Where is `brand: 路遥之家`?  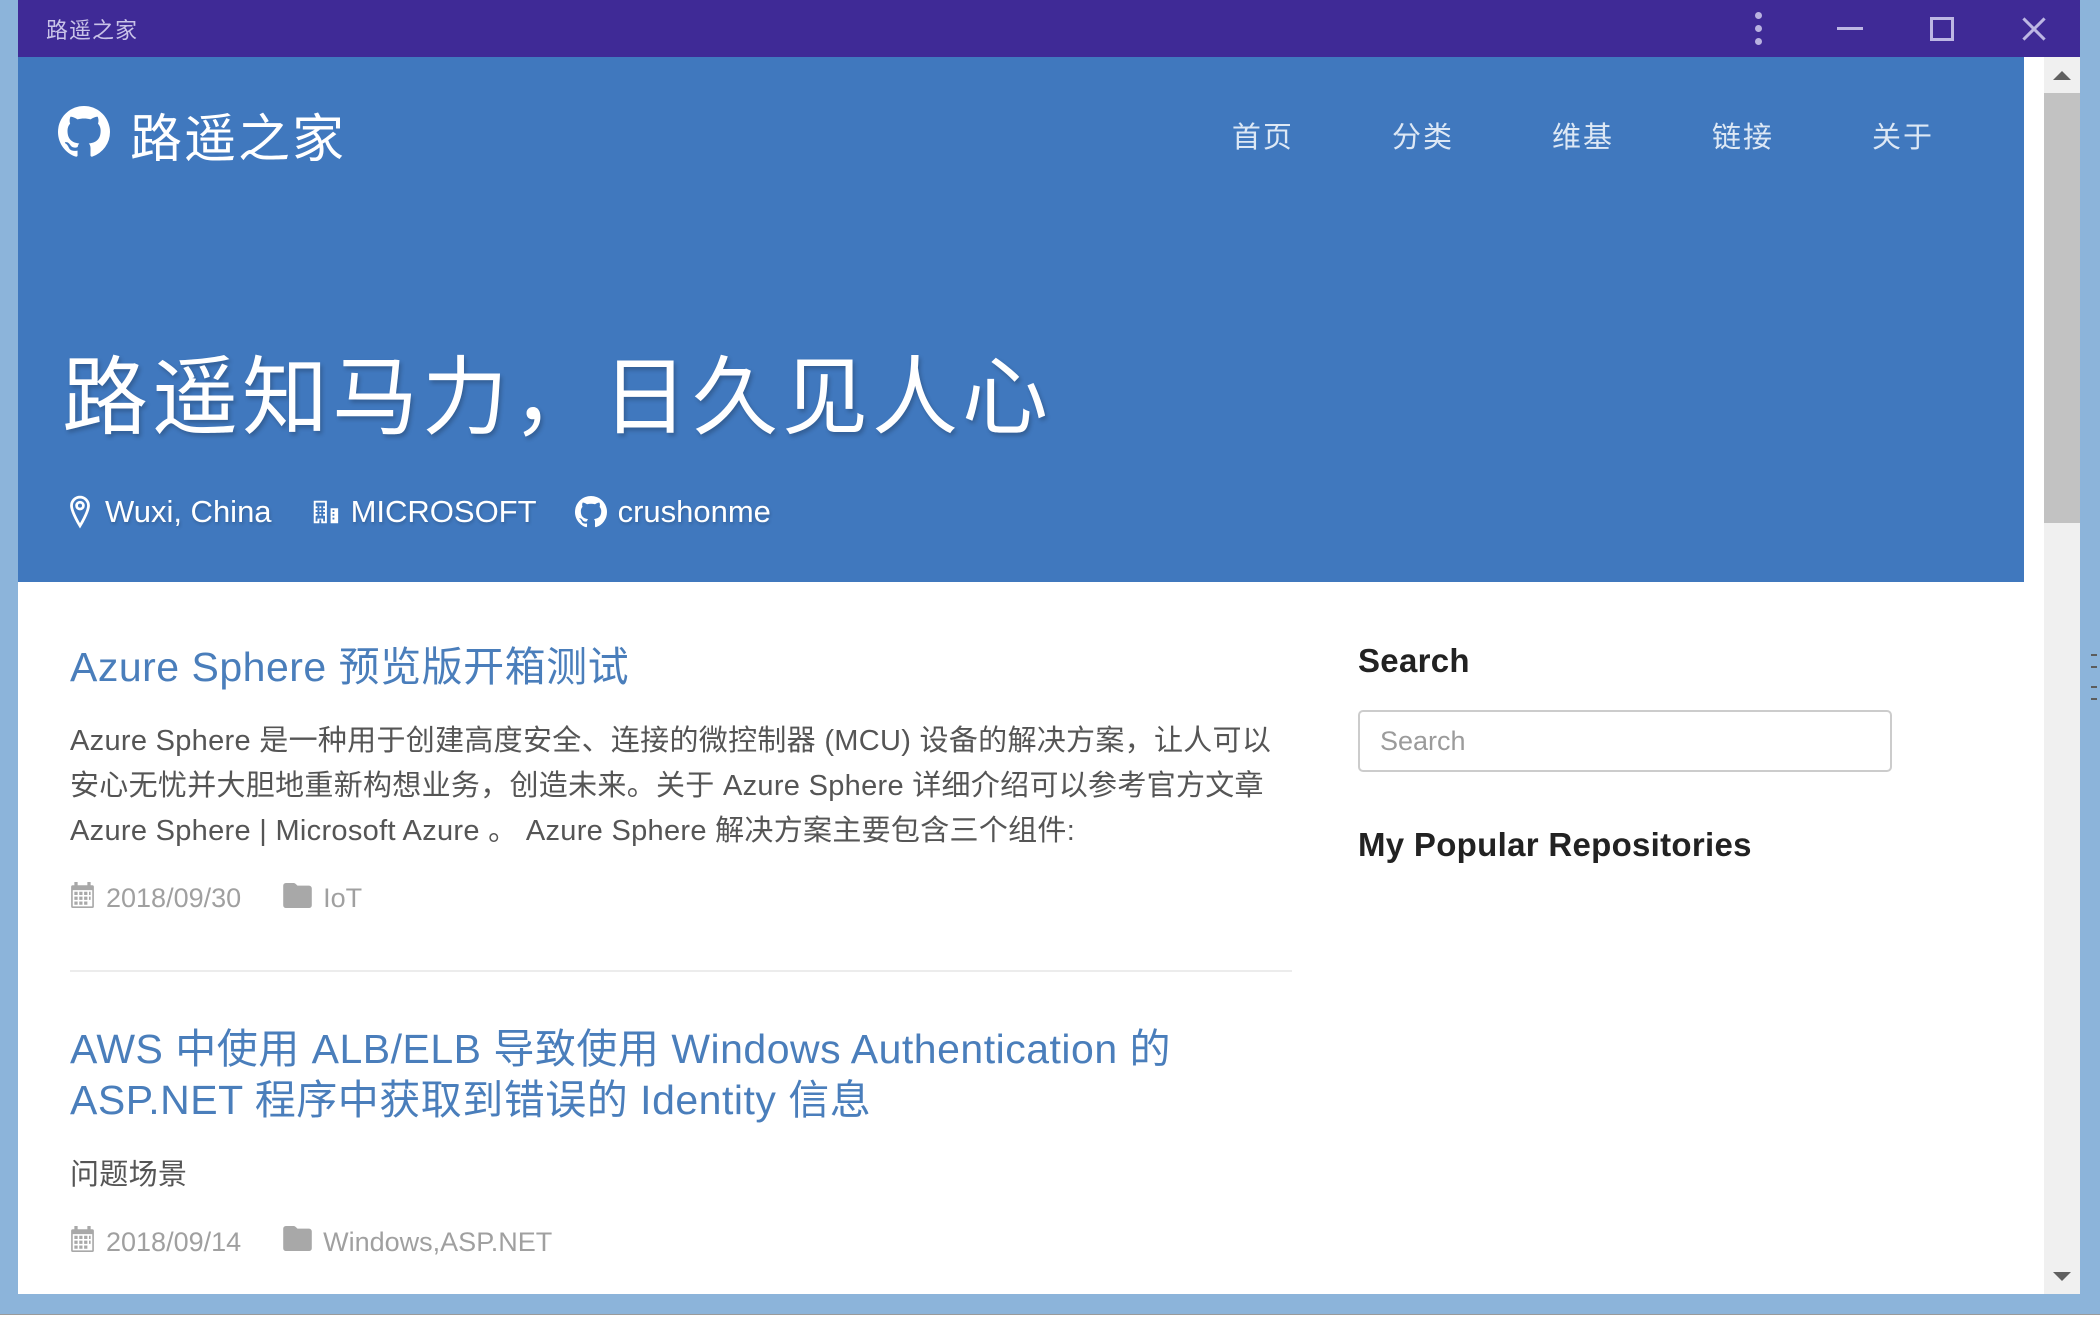
brand: 路遥之家 is located at coordinates (202, 134).